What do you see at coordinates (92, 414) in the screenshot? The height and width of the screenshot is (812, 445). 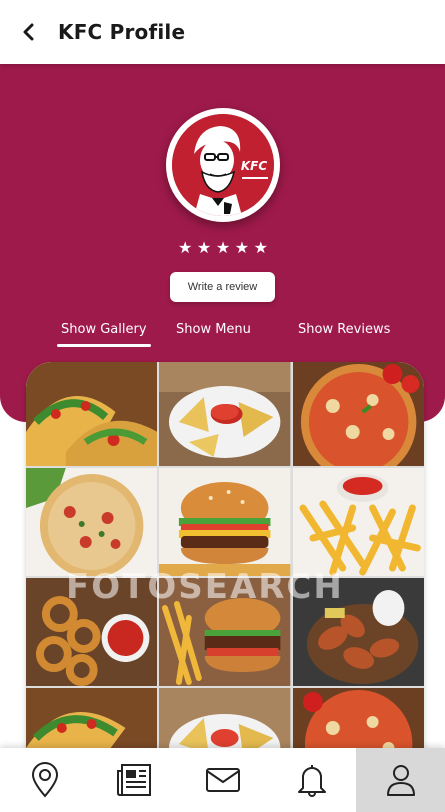 I see `gallery-tacos` at bounding box center [92, 414].